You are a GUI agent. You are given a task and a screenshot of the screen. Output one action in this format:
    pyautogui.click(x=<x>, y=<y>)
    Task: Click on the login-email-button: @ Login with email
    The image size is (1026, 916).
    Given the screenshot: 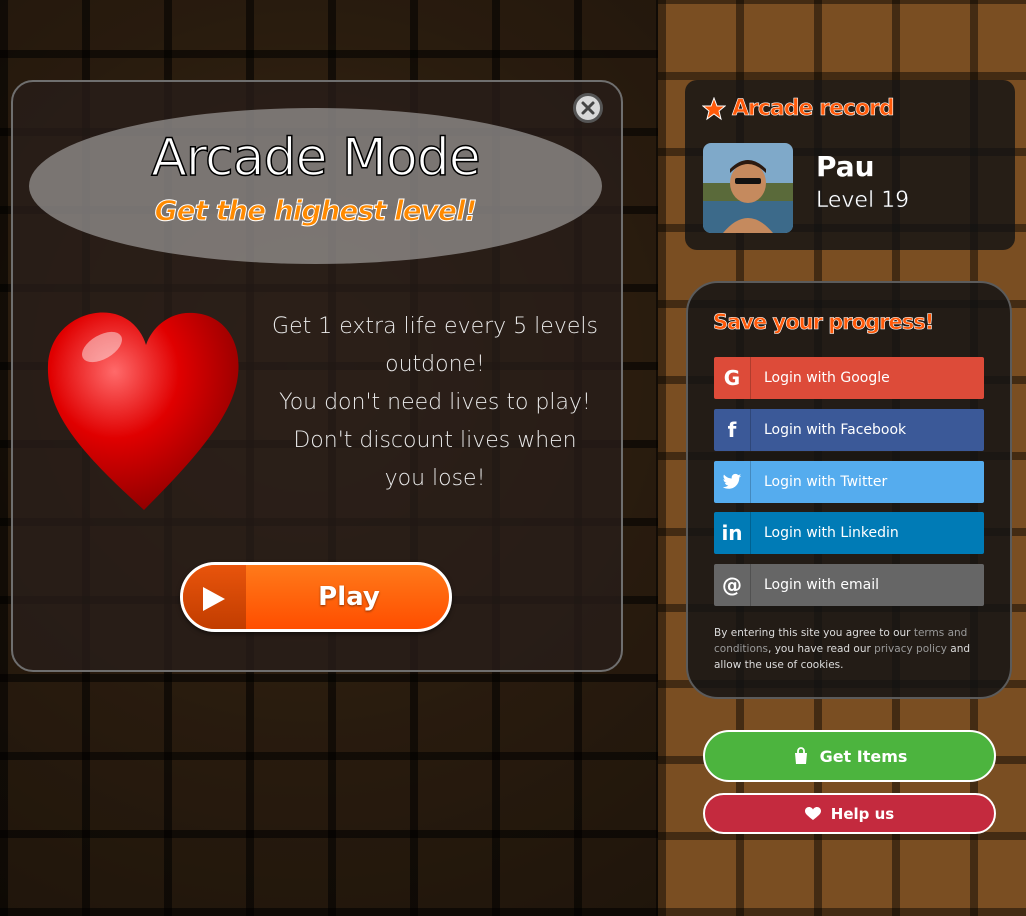 What is the action you would take?
    pyautogui.click(x=849, y=585)
    